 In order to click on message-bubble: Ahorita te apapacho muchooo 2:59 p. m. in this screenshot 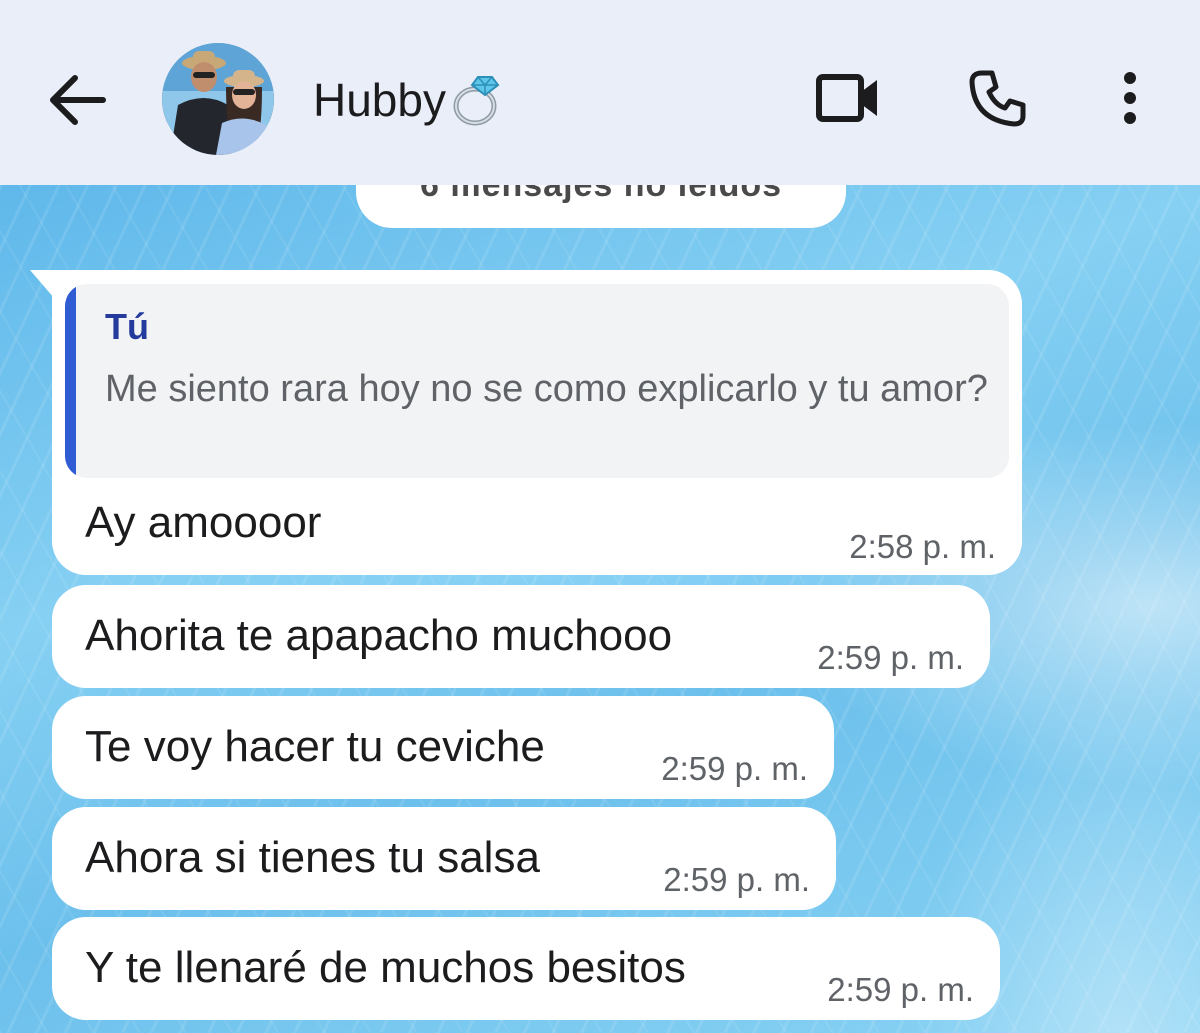, I will do `click(521, 636)`.